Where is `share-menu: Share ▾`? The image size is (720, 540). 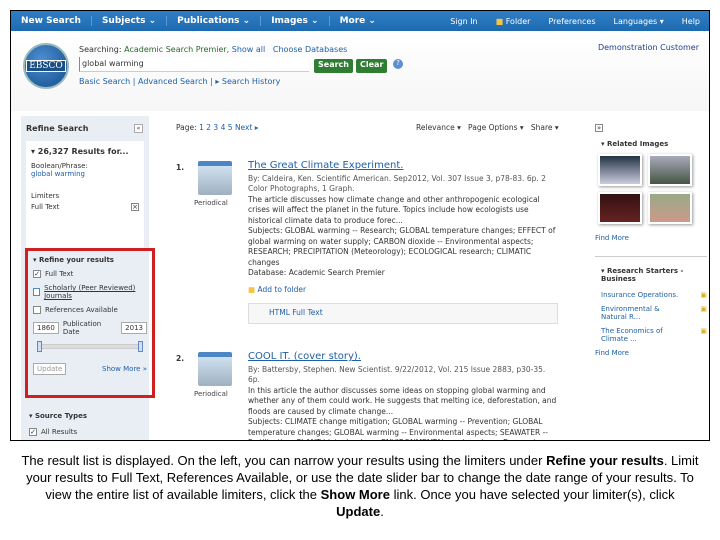
share-menu: Share ▾ is located at coordinates (545, 127).